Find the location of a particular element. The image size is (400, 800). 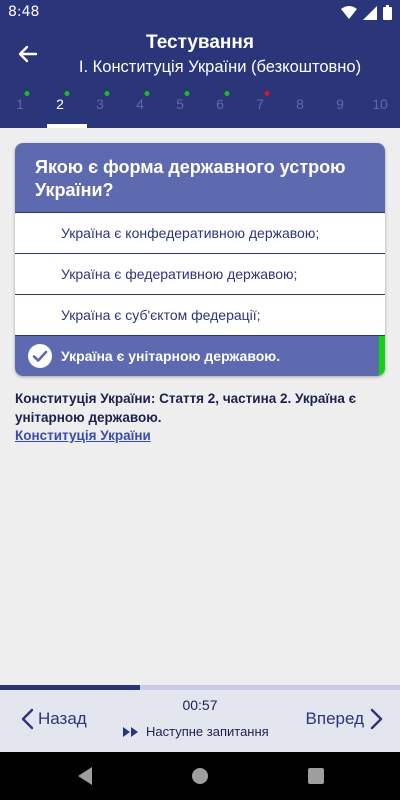

question-tab-number: 7 is located at coordinates (260, 104).